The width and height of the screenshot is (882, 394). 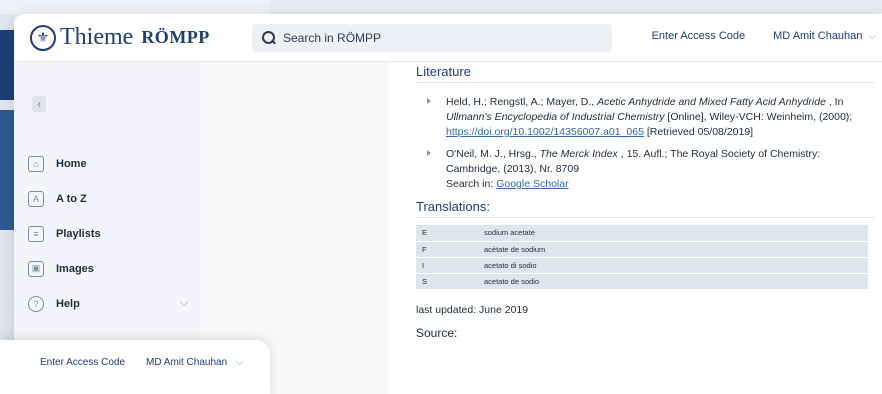 I want to click on sidebar-item-label: Playlists, so click(x=78, y=233).